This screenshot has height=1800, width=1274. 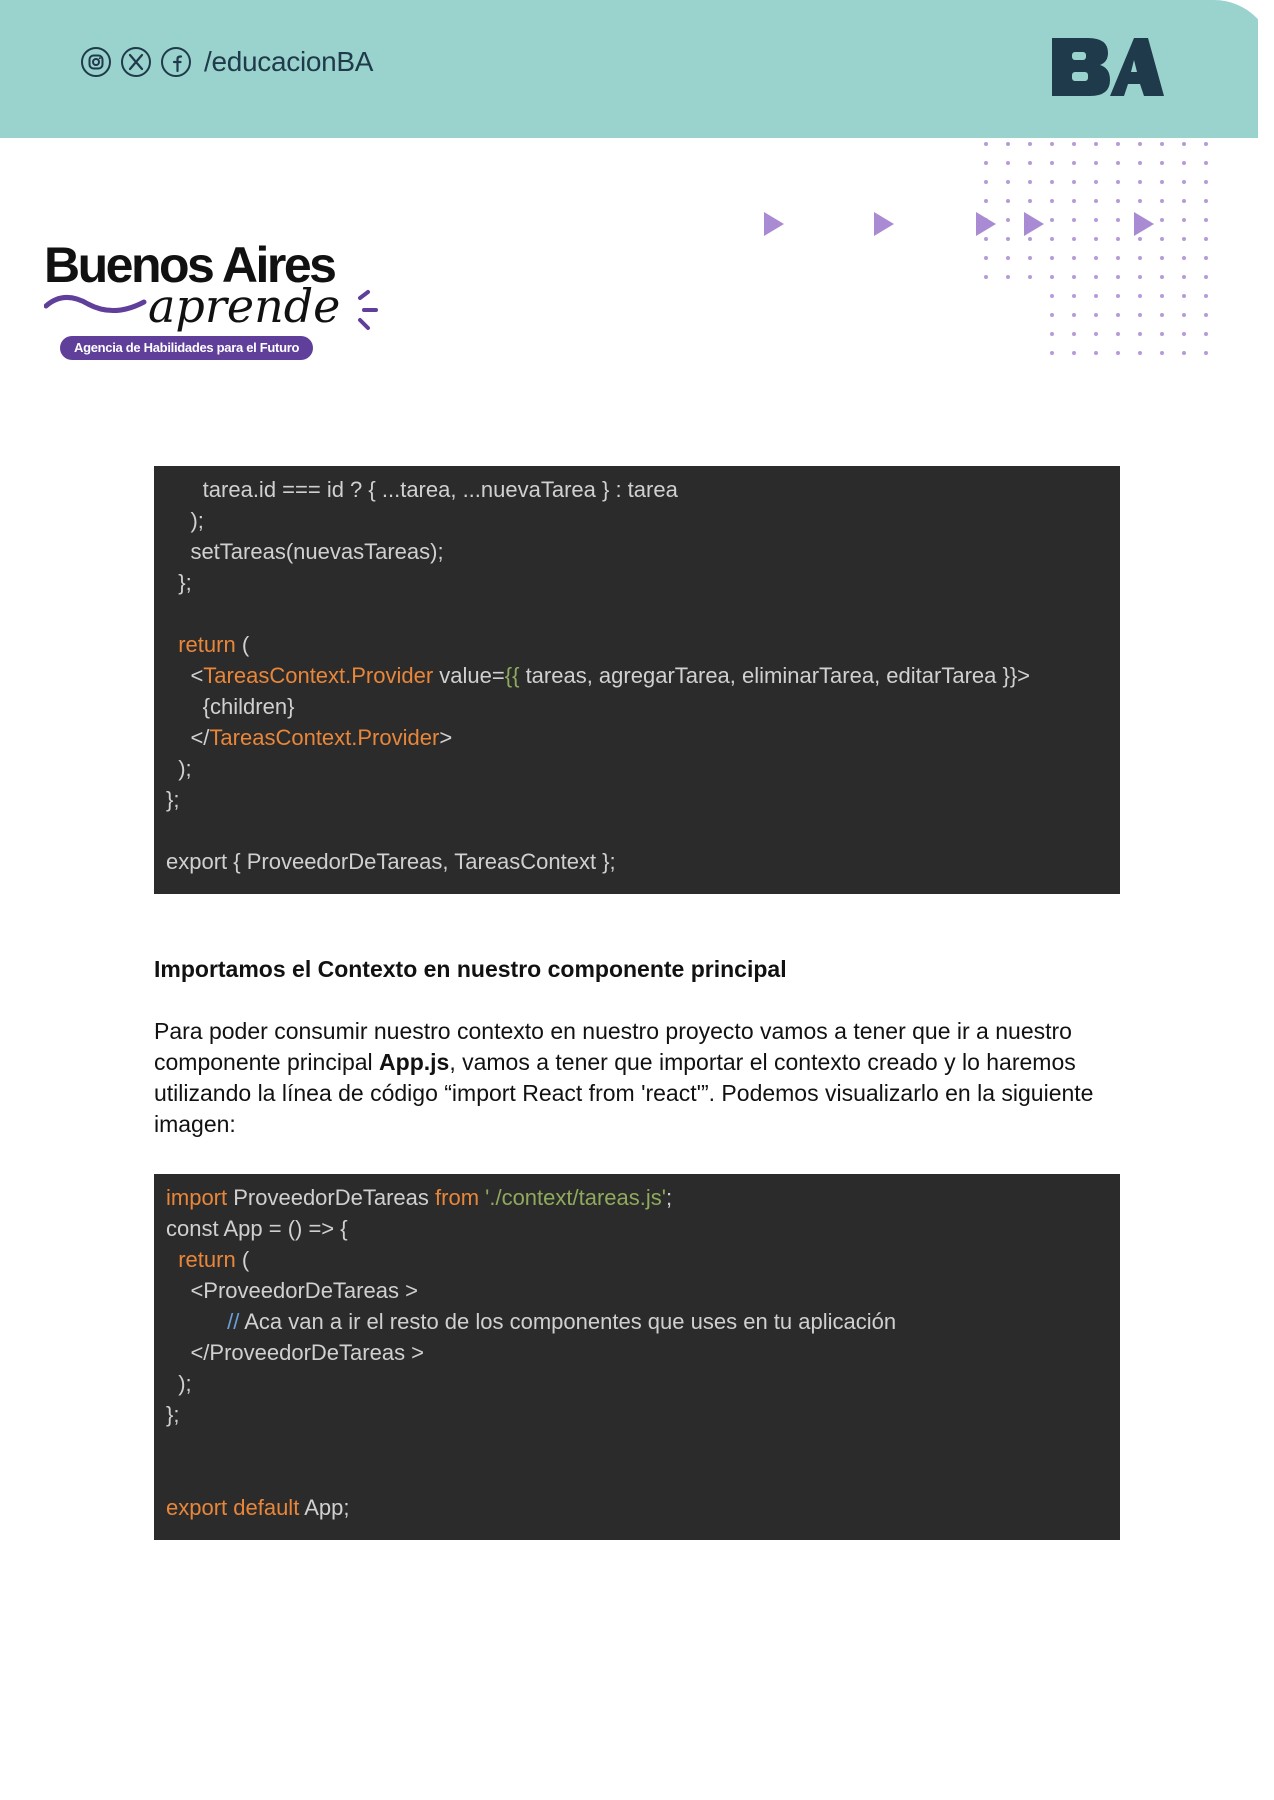 I want to click on code-line: export default App;, so click(x=637, y=1507).